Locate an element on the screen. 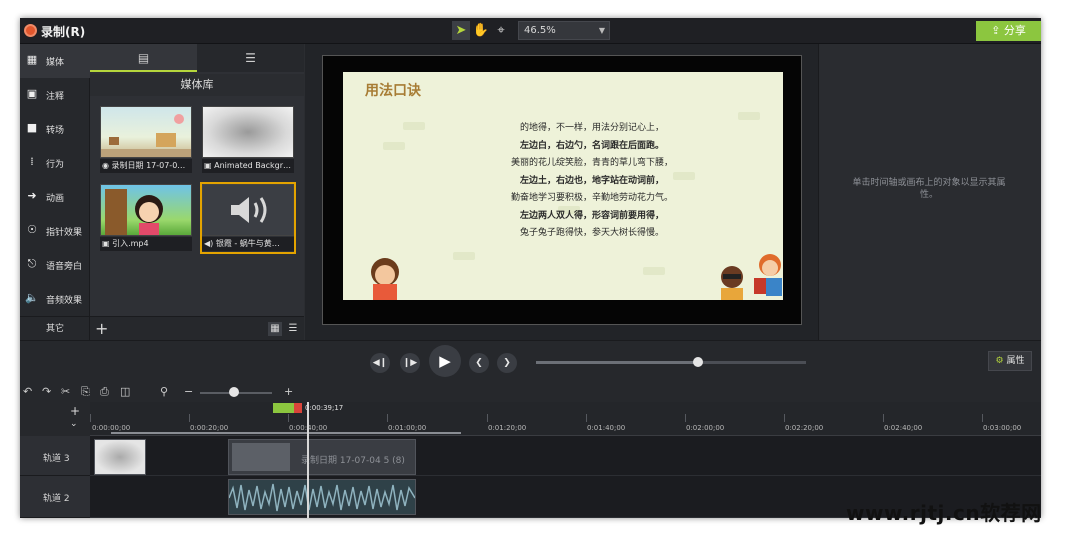  sidebar-item-label: 行为 is located at coordinates (55, 165).